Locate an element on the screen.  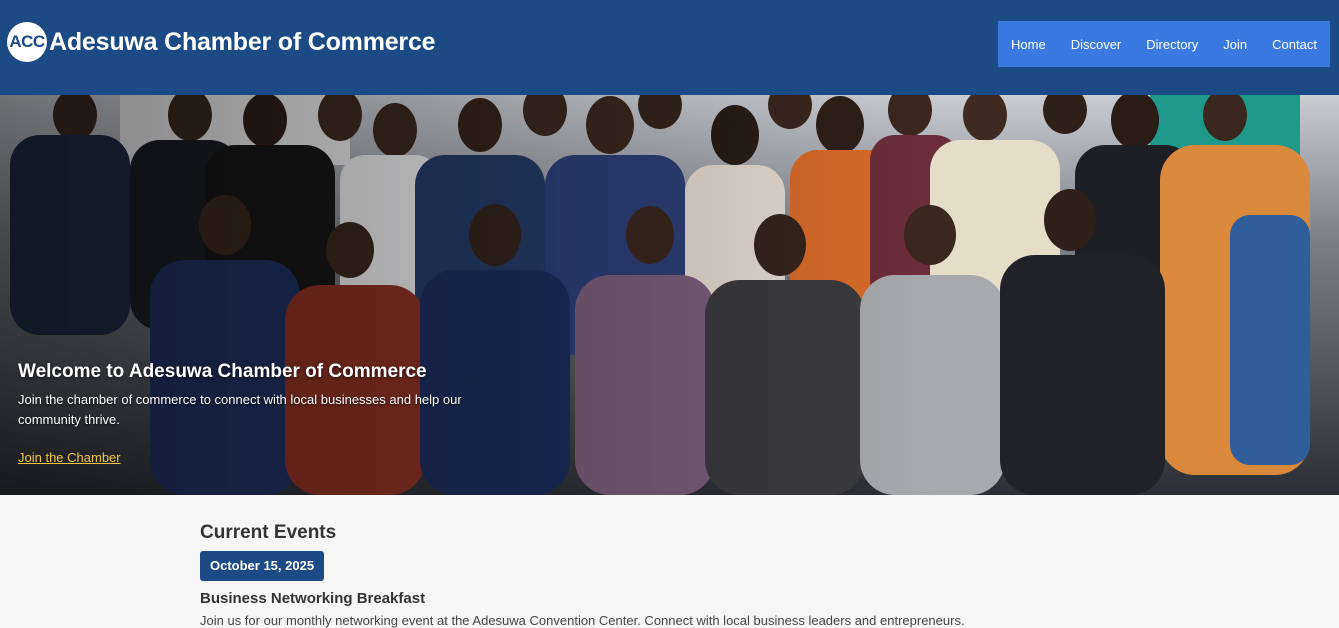
nav-link-home: Home is located at coordinates (1028, 44).